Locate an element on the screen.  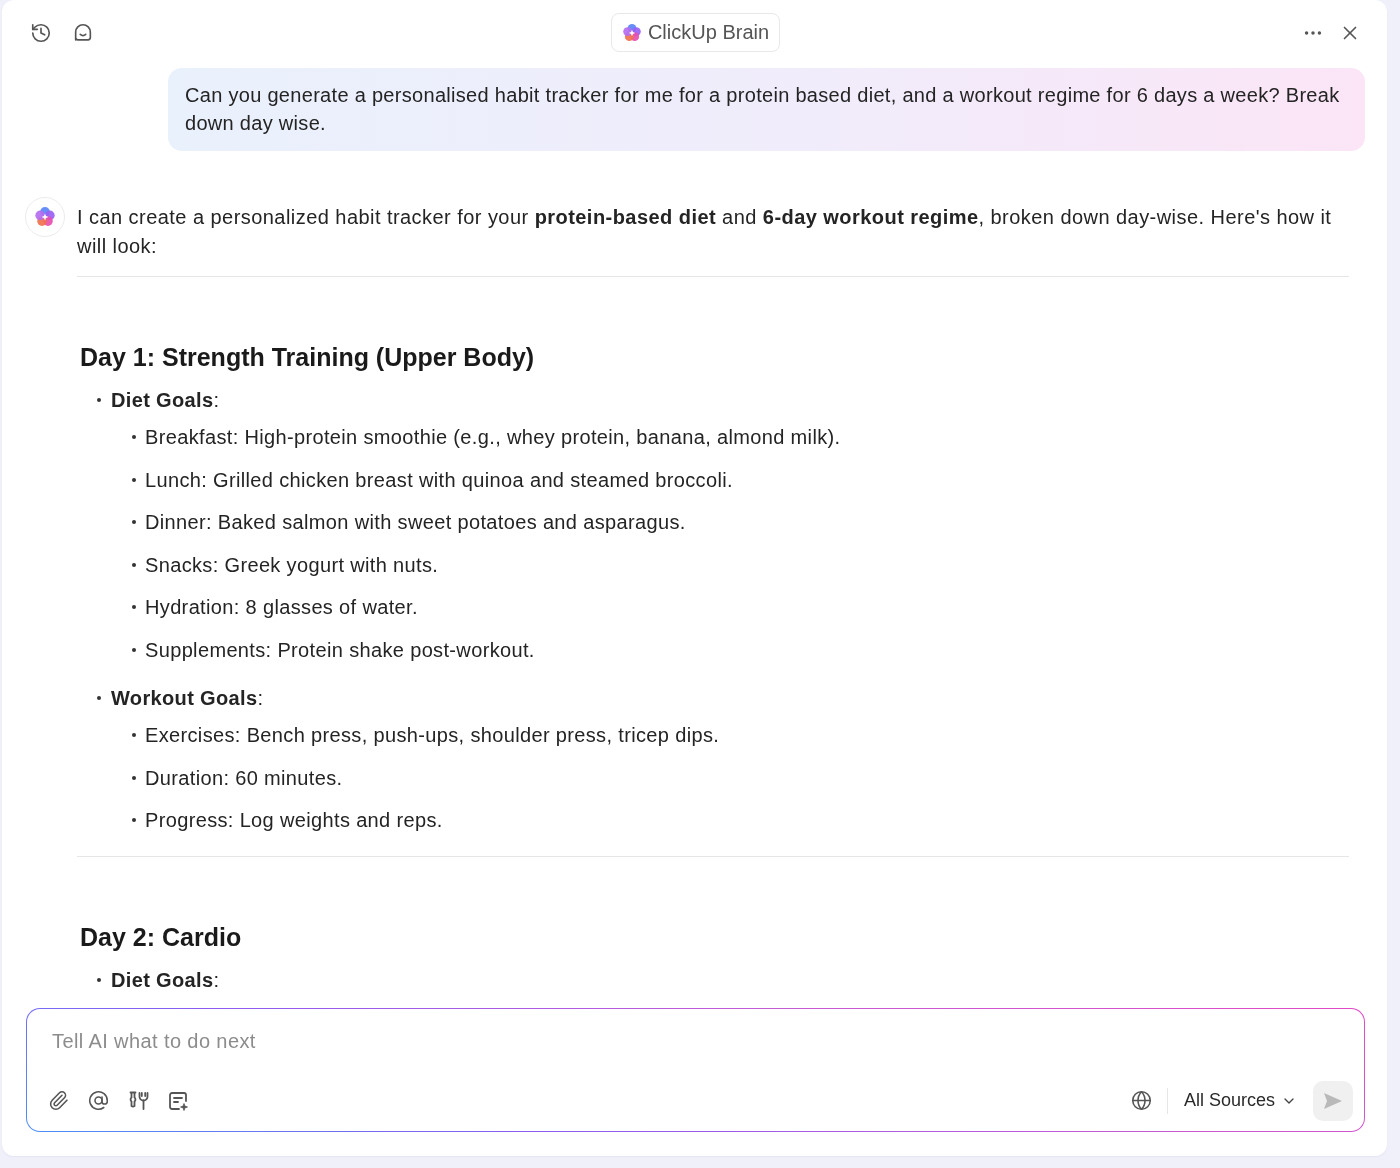
at-sign-icon is located at coordinates (98, 1100).